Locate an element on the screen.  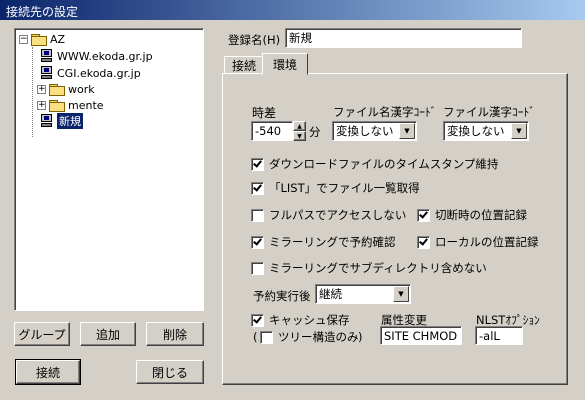
no-fullpath-checkbox: フルパスでアクセスしない is located at coordinates (328, 215).